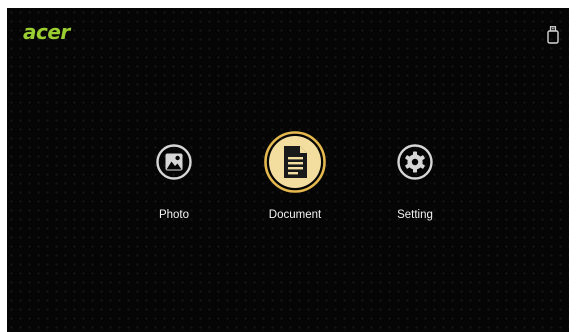 This screenshot has height=332, width=576. I want to click on menu-item-label-document: Document, so click(295, 215).